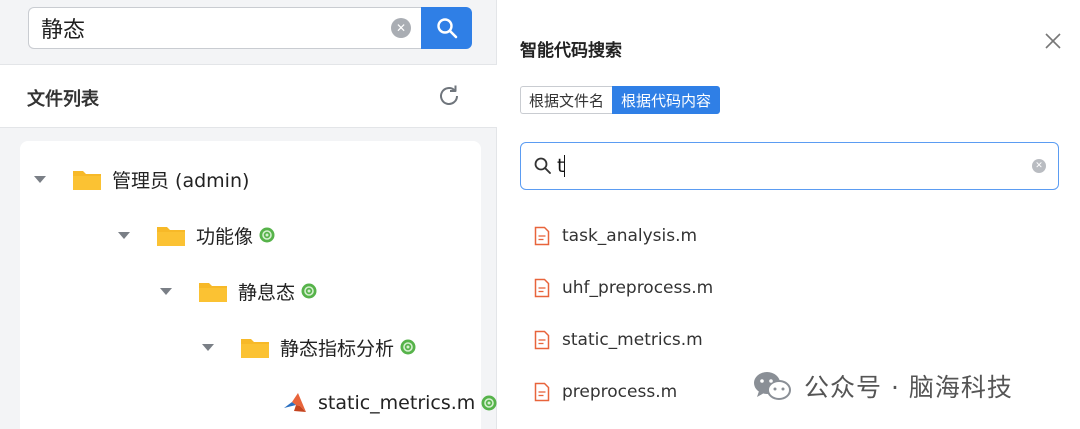  I want to click on tab-by-code-content: 根据代码内容, so click(666, 100).